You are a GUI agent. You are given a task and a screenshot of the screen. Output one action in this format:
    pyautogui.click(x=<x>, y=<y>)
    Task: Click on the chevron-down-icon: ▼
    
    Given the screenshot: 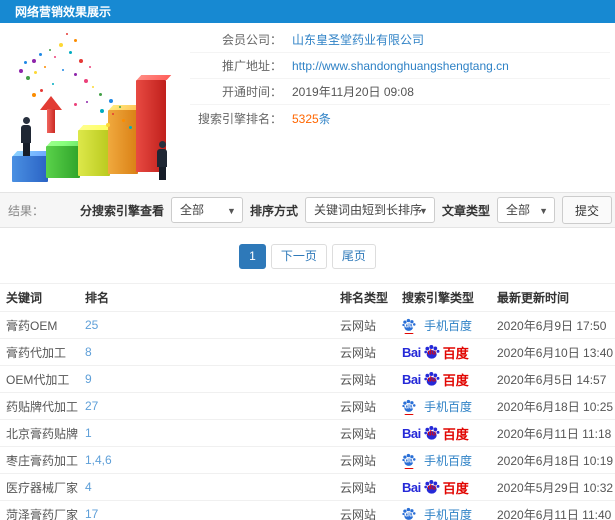 What is the action you would take?
    pyautogui.click(x=231, y=211)
    